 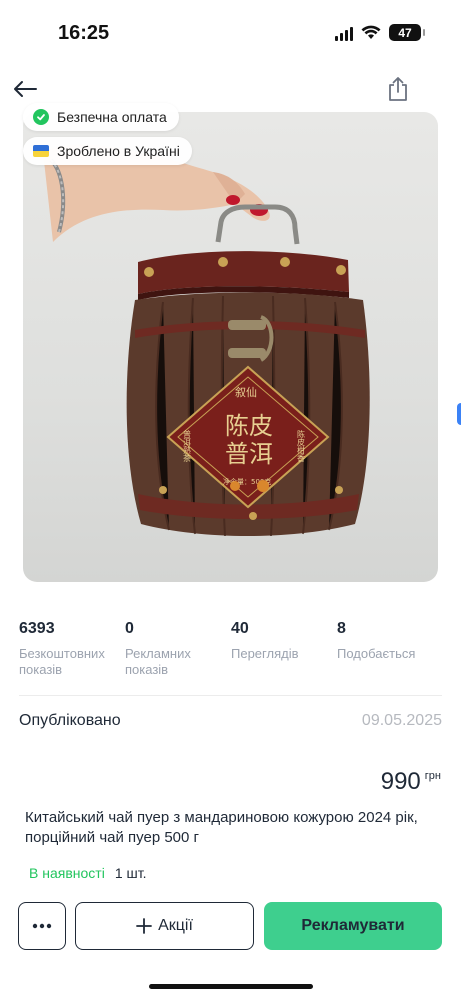 What do you see at coordinates (432, 776) in the screenshot?
I see `price-currency: грн` at bounding box center [432, 776].